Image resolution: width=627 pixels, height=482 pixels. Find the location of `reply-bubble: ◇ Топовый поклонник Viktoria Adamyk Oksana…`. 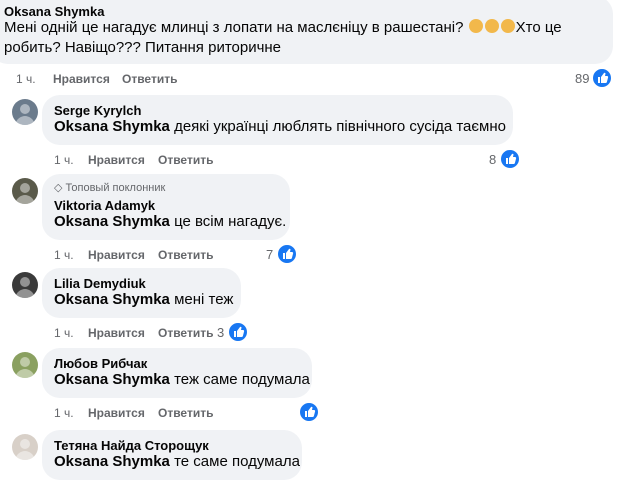

reply-bubble: ◇ Топовый поклонник Viktoria Adamyk Oksana… is located at coordinates (166, 207).